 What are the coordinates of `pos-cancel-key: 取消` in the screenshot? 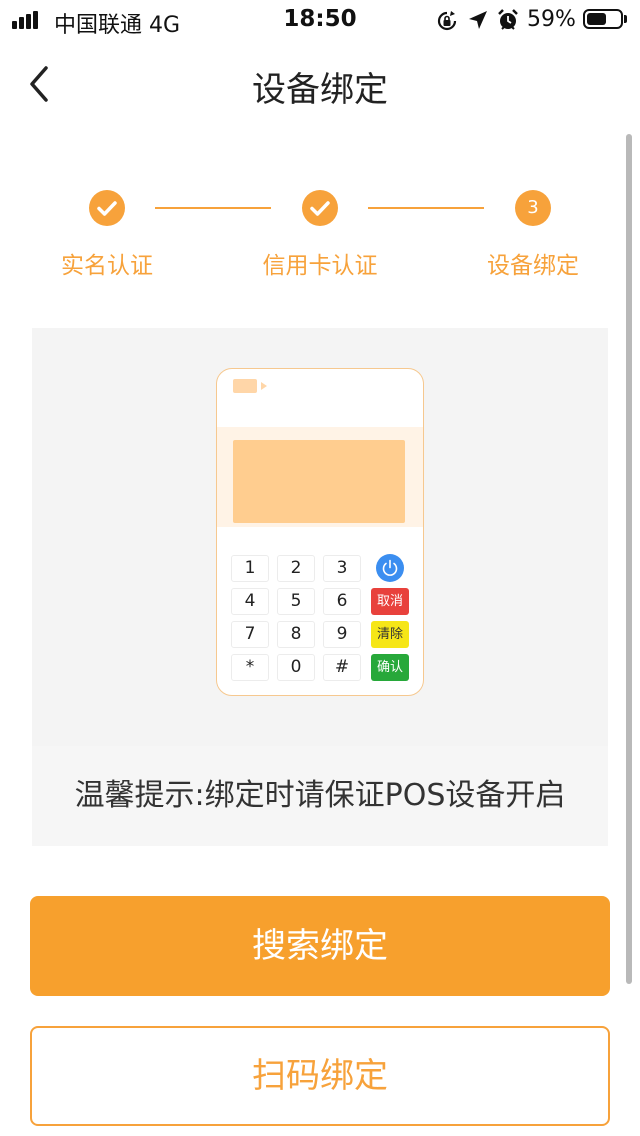 It's located at (390, 601).